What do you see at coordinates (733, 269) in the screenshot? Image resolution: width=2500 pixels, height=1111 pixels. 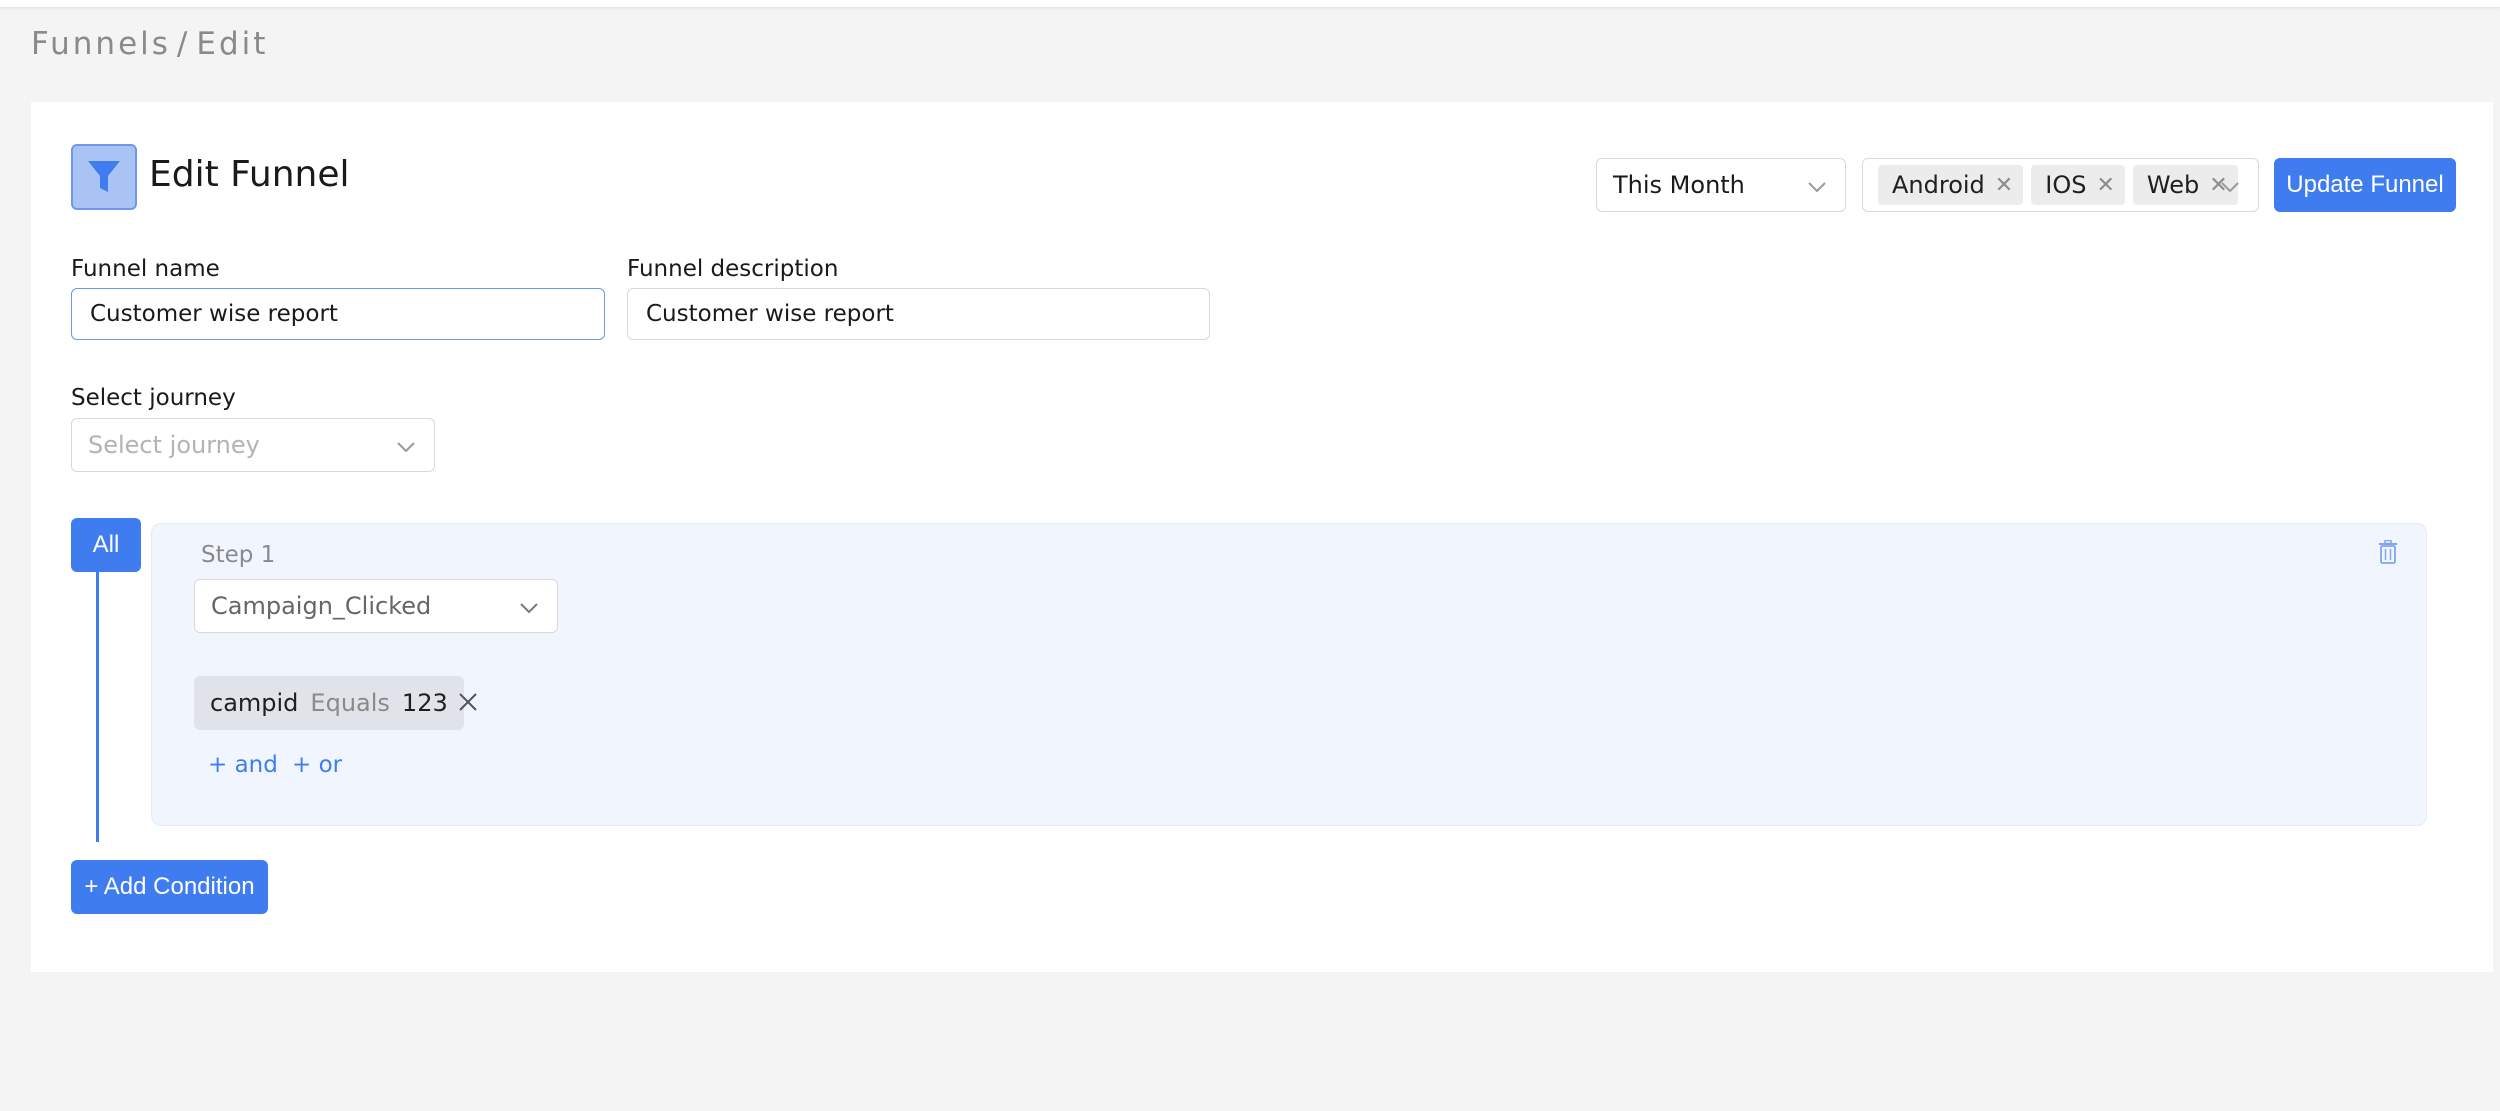 I see `funnel-description-label: Funnel description` at bounding box center [733, 269].